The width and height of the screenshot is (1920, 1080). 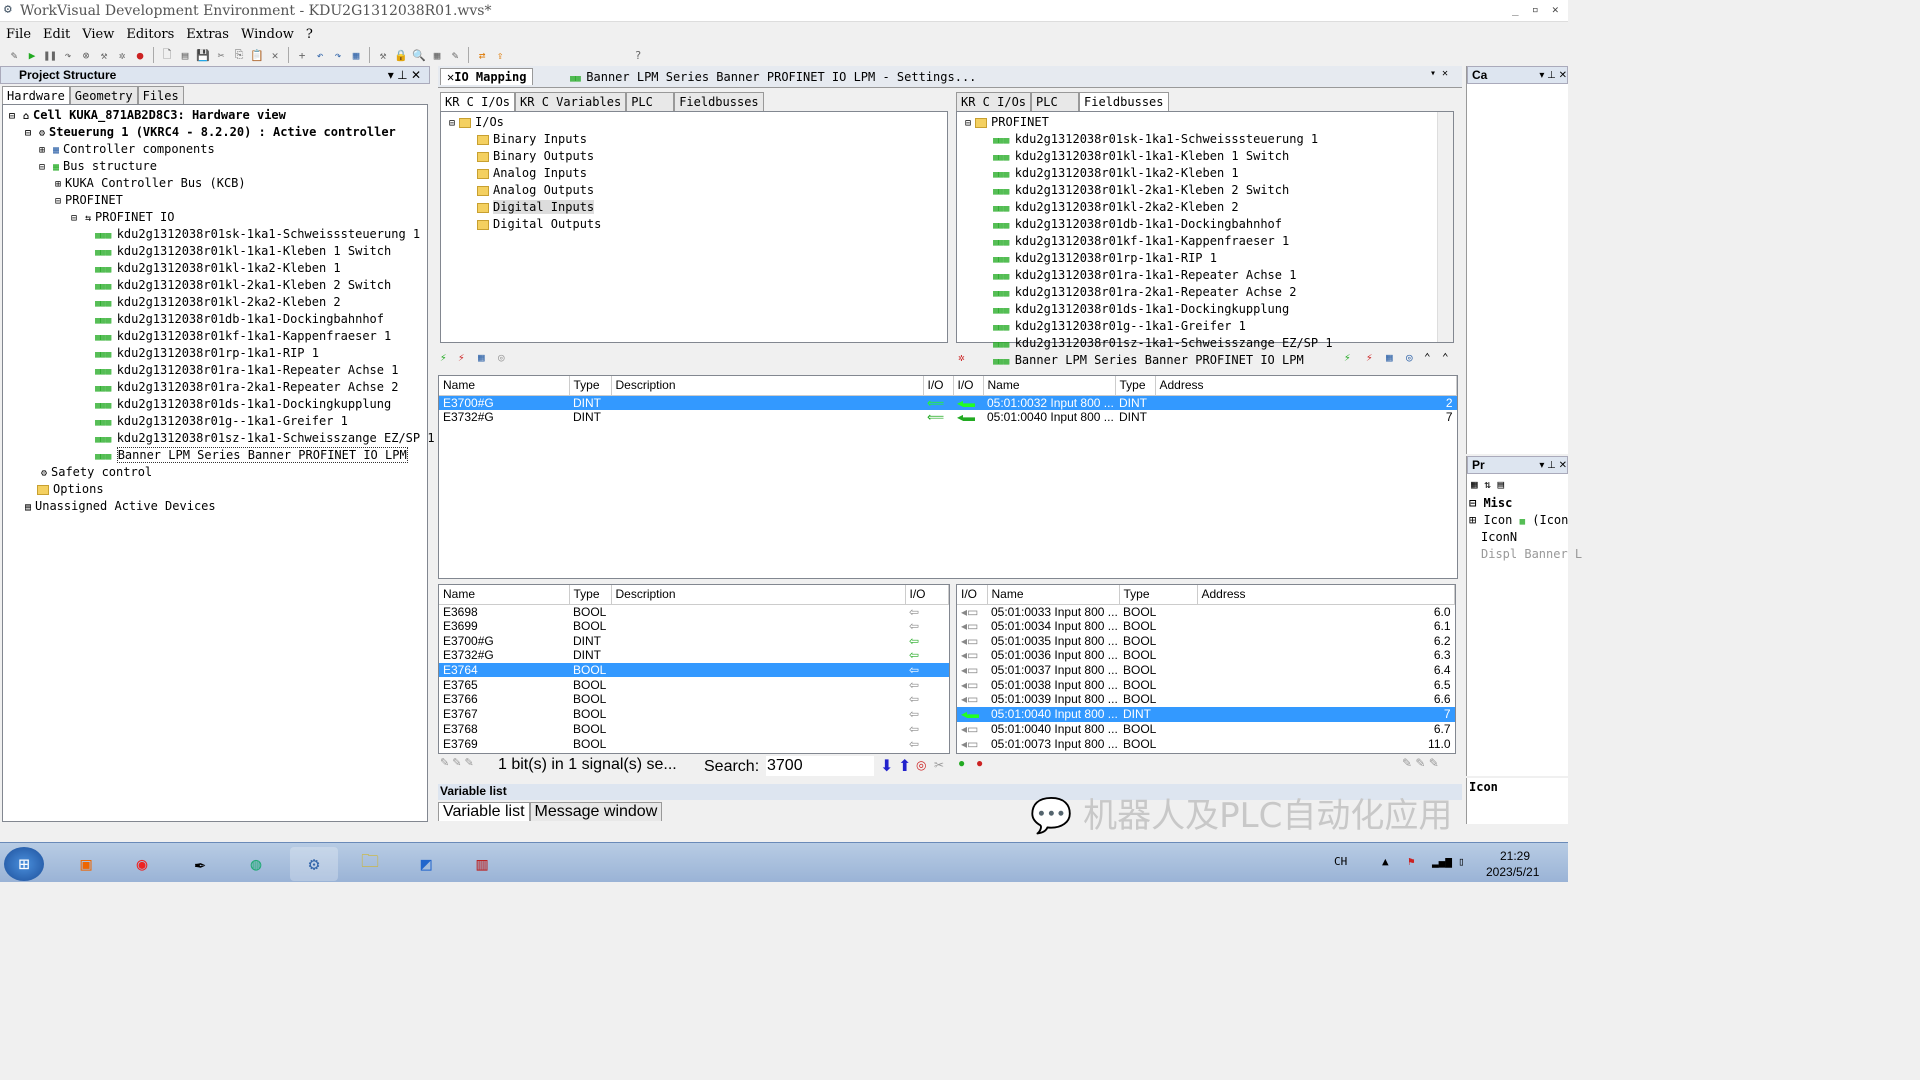 I want to click on pin-icon: ✎ ✎ ✎, so click(x=457, y=762).